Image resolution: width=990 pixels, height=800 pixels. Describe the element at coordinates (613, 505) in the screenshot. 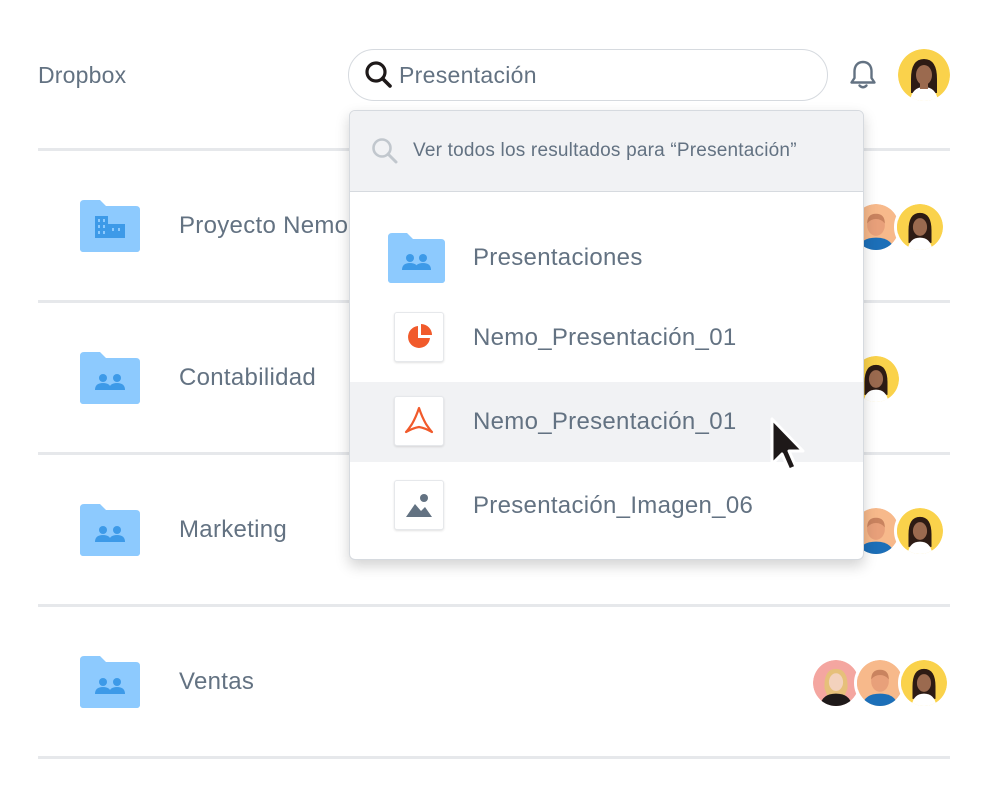

I see `search-result-label: Presentación_Imagen_06` at that location.